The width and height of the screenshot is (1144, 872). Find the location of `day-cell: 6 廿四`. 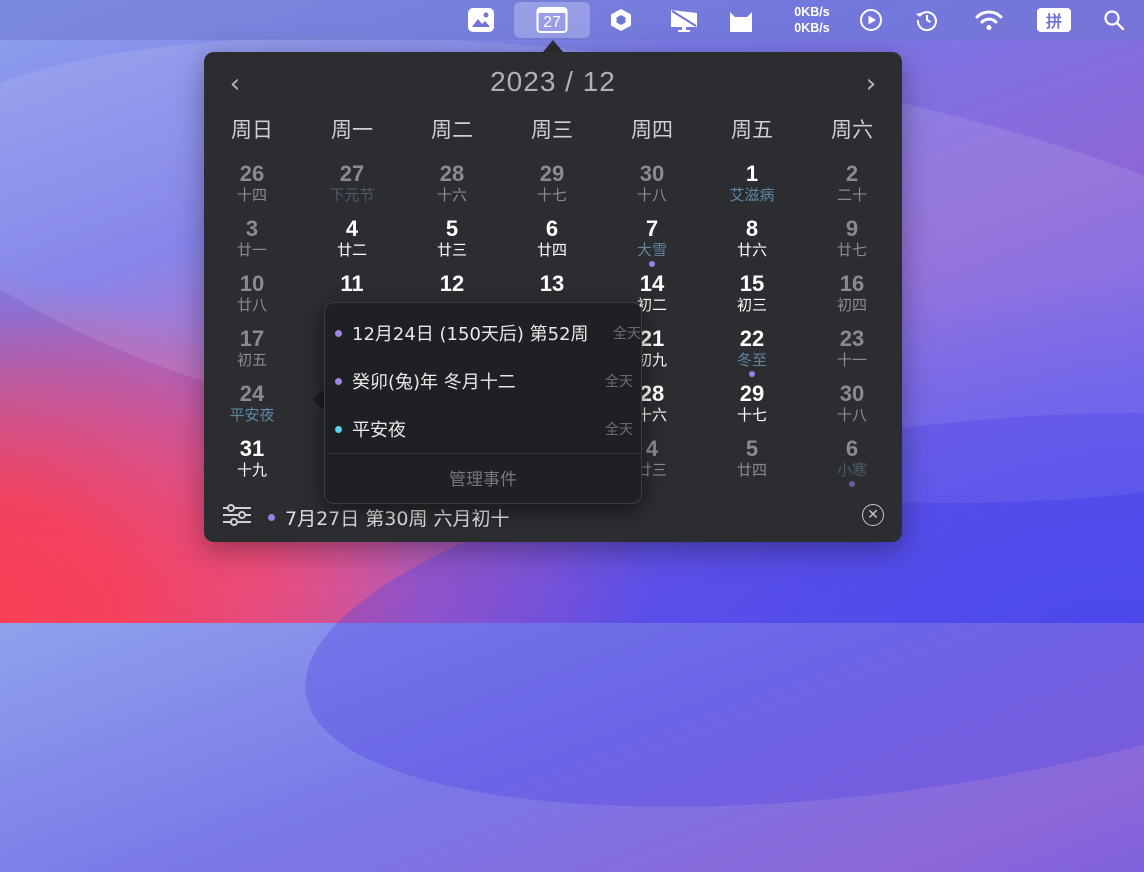

day-cell: 6 廿四 is located at coordinates (552, 244).